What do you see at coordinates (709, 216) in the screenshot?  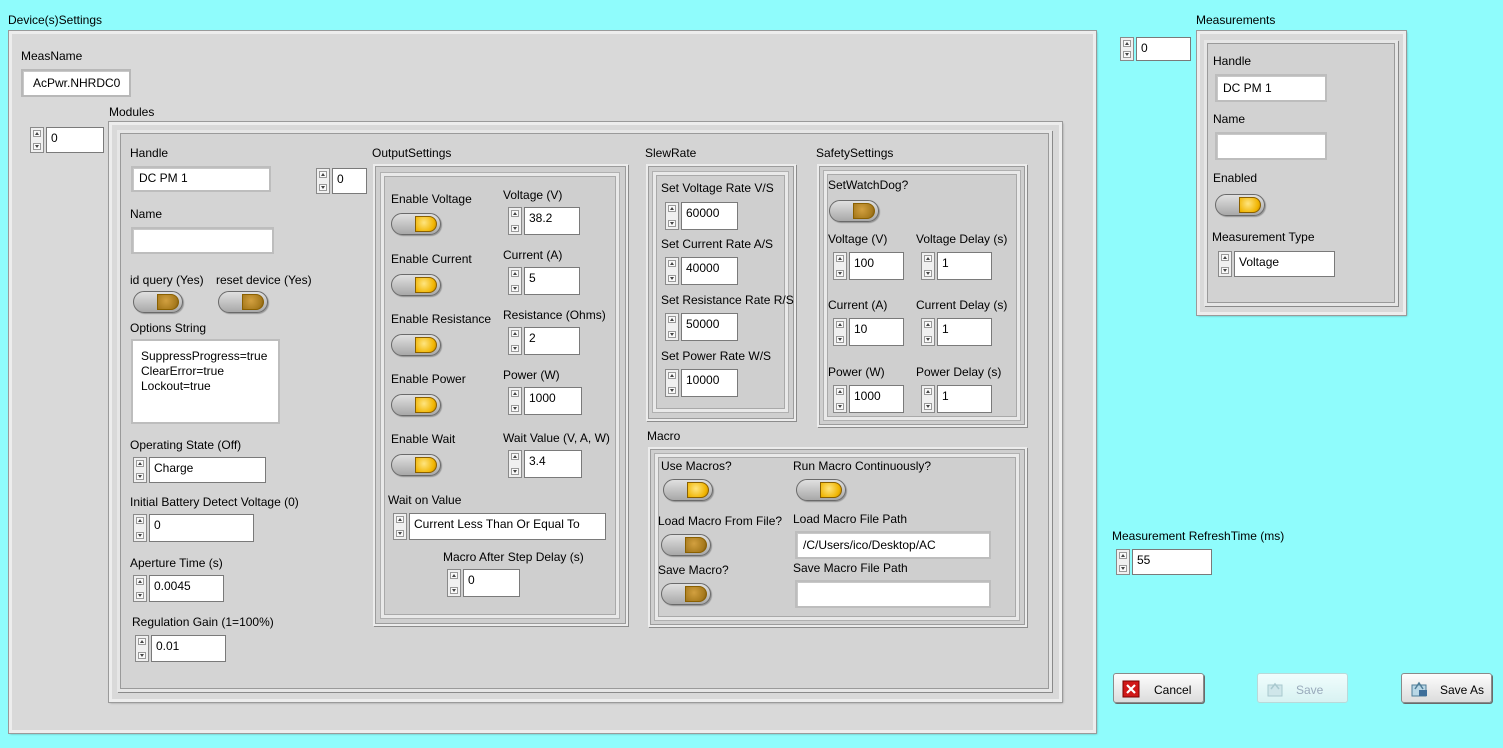 I see `voltage-rate-value: 60000` at bounding box center [709, 216].